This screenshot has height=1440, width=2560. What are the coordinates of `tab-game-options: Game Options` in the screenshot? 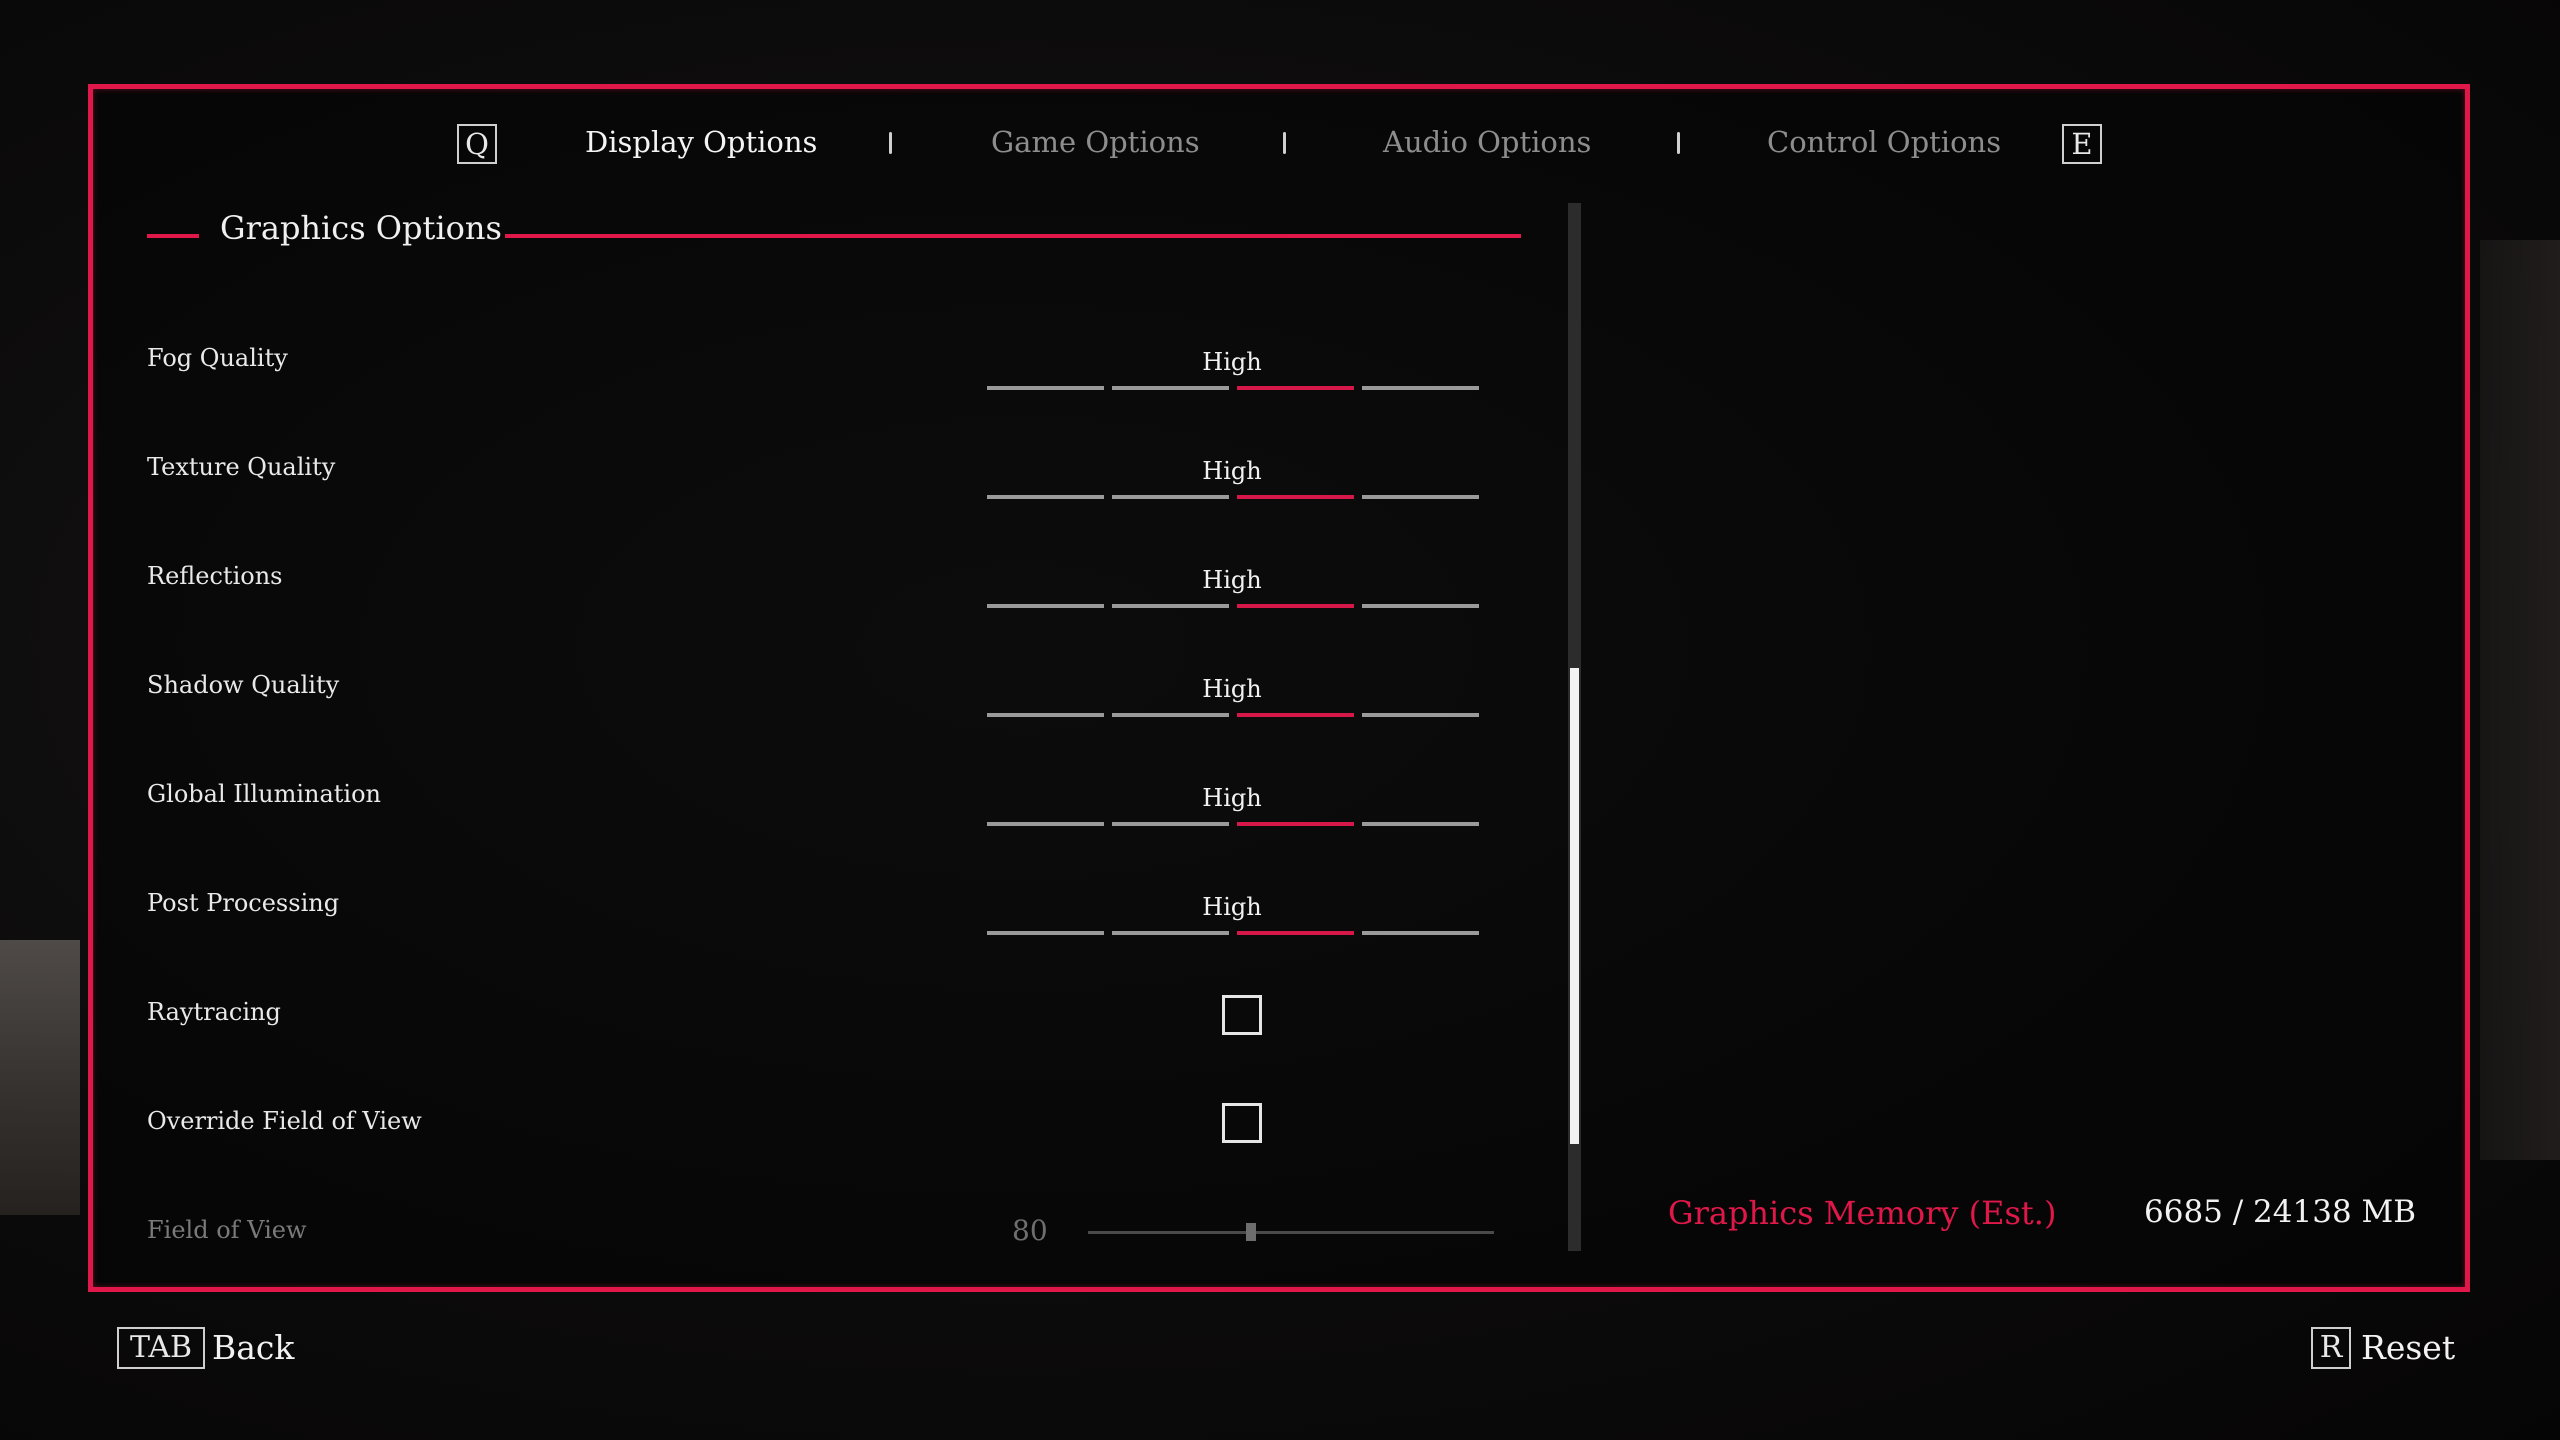 It's located at (1095, 142).